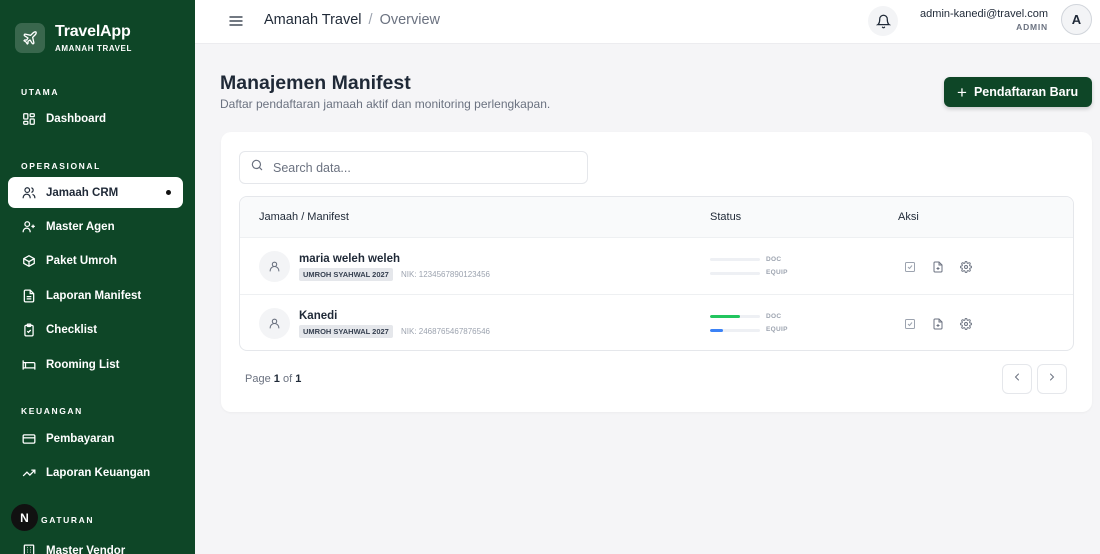  What do you see at coordinates (257, 167) in the screenshot?
I see `search-icon` at bounding box center [257, 167].